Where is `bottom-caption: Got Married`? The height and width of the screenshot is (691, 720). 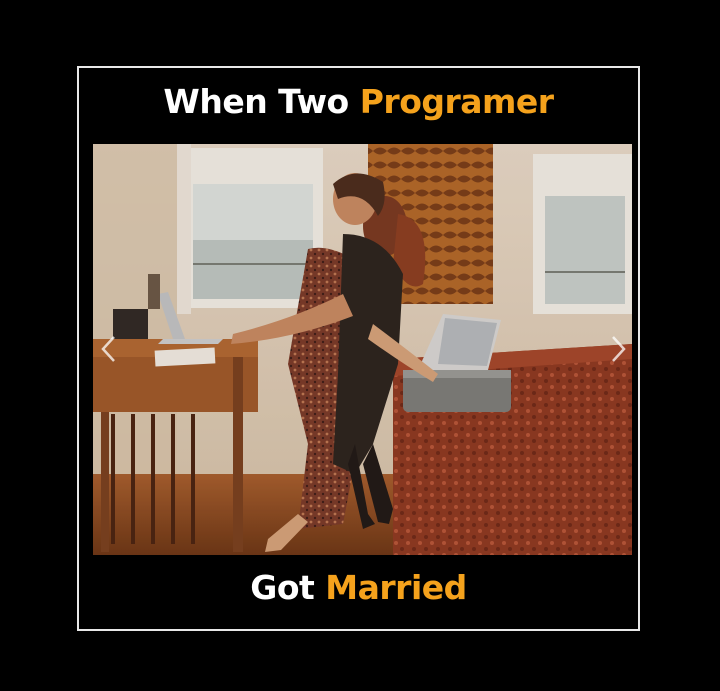
bottom-caption: Got Married is located at coordinates (358, 587).